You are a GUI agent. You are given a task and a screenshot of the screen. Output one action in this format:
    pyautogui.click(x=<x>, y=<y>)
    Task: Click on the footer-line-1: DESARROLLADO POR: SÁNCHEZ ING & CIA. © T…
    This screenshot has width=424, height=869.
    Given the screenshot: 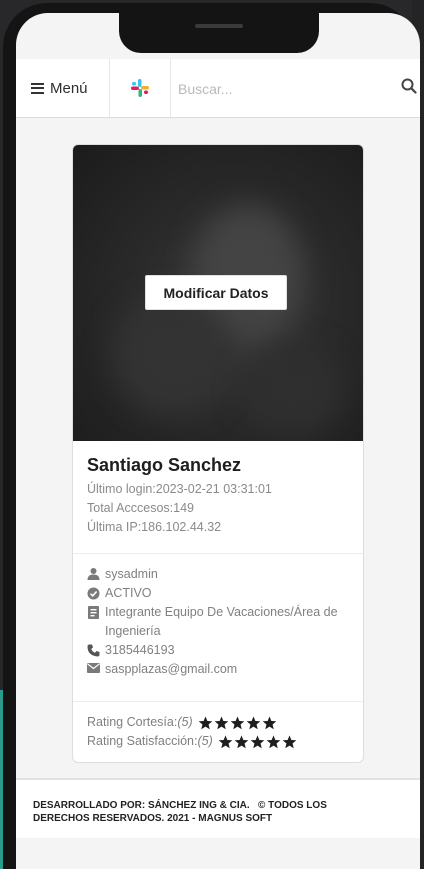 What is the action you would take?
    pyautogui.click(x=180, y=805)
    